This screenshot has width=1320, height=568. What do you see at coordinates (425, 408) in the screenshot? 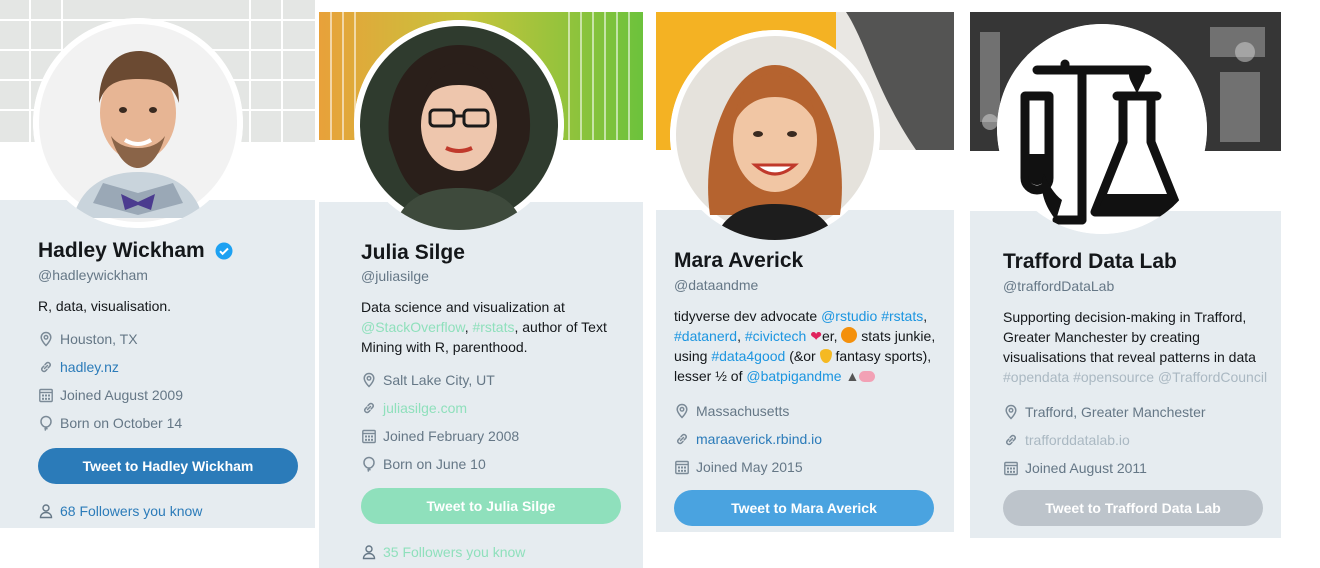
I see `website-link: juliasilge.com` at bounding box center [425, 408].